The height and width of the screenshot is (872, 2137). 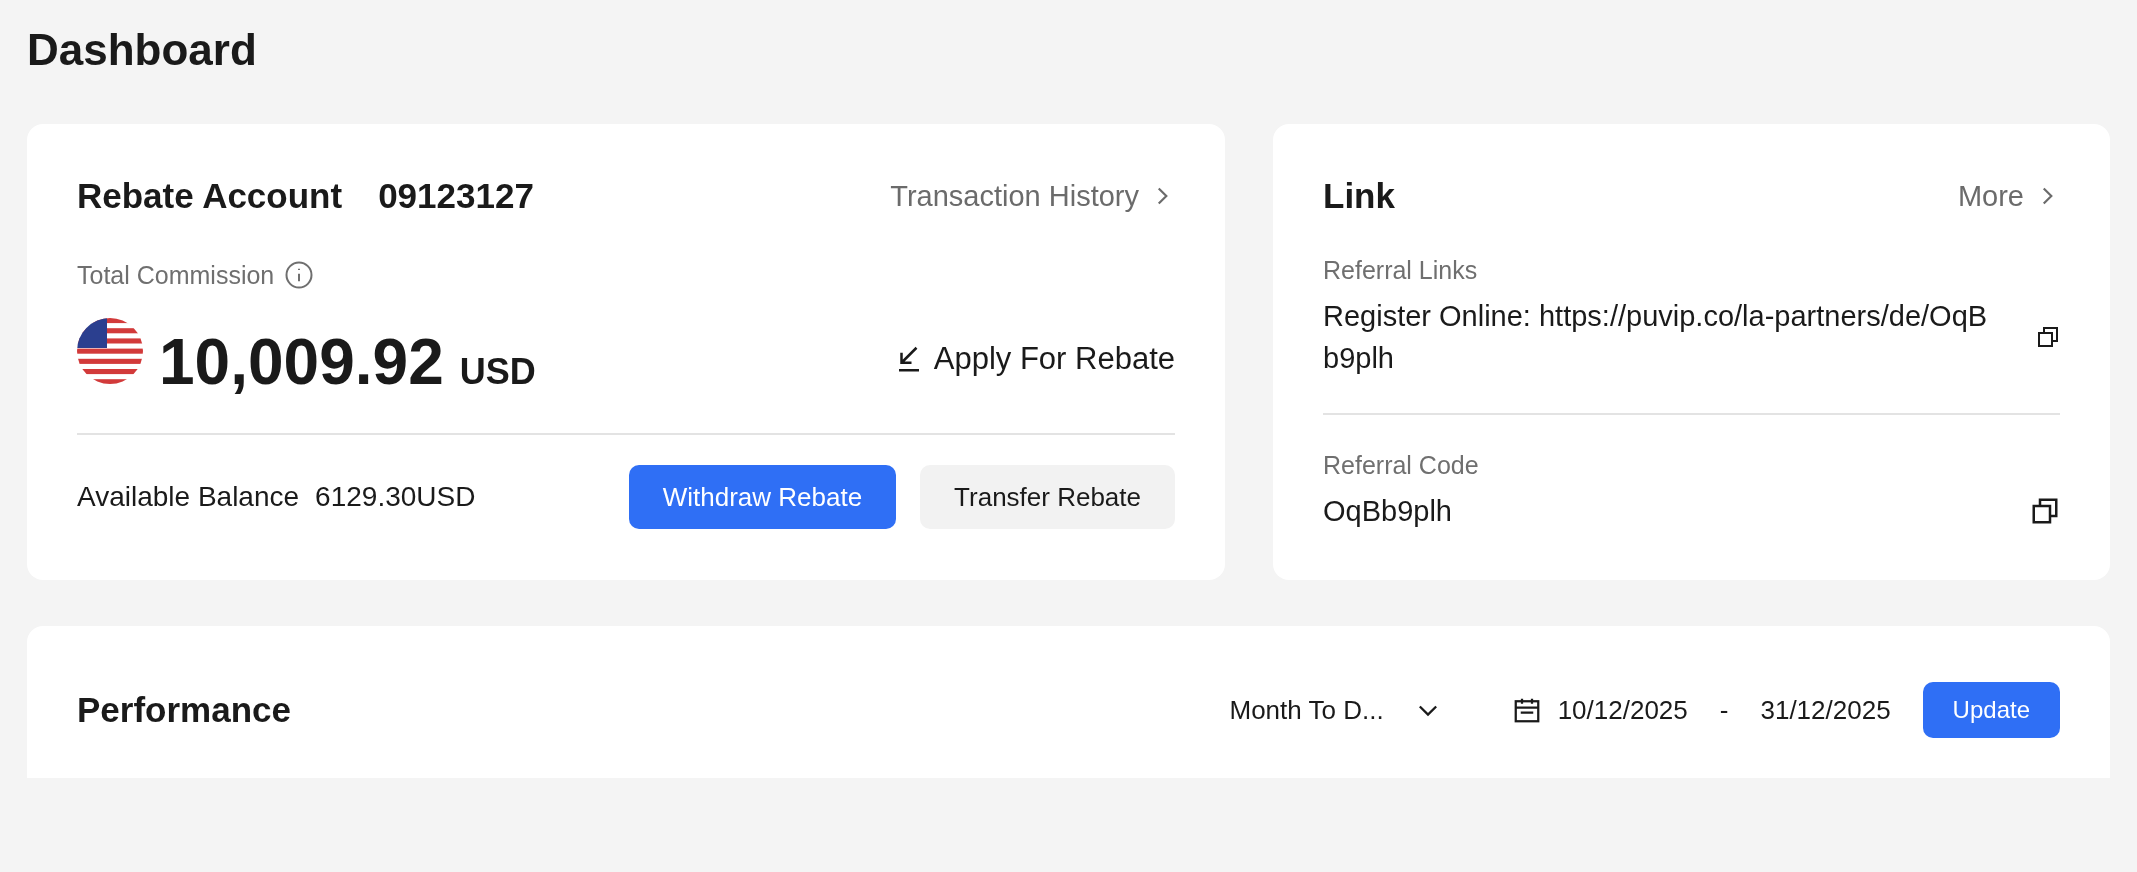 What do you see at coordinates (301, 362) in the screenshot?
I see `commission-amount: 10,009.92` at bounding box center [301, 362].